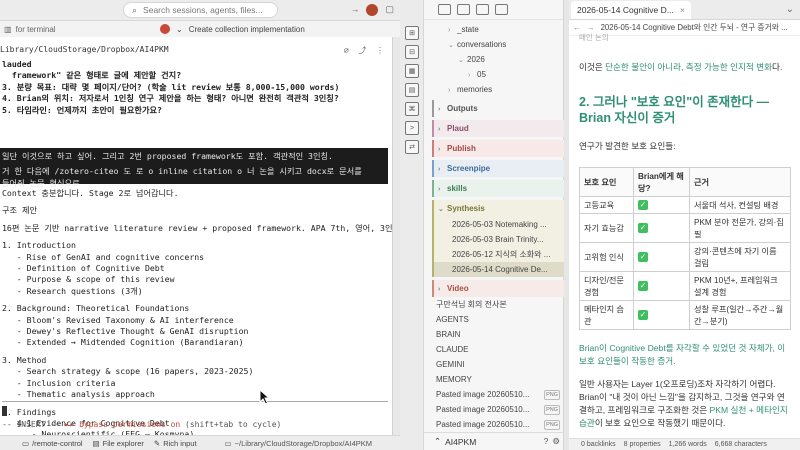 The image size is (800, 450). I want to click on tree-label: 05, so click(481, 74).